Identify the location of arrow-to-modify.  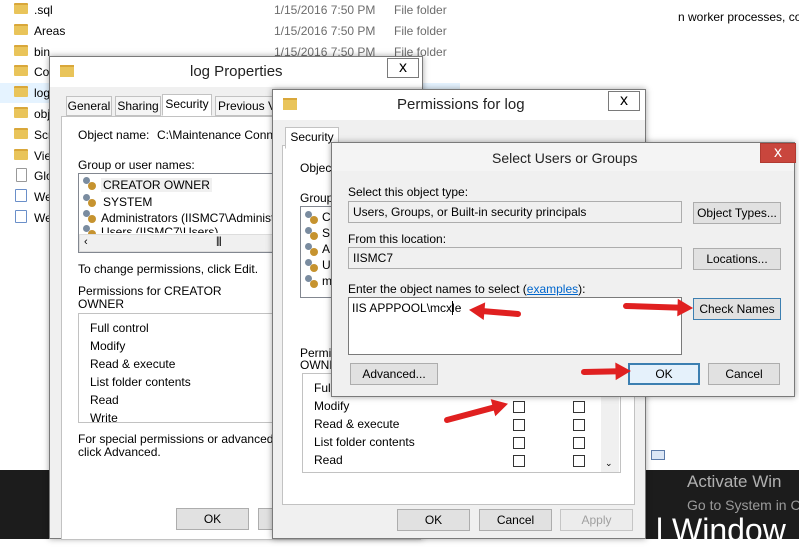
(472, 413).